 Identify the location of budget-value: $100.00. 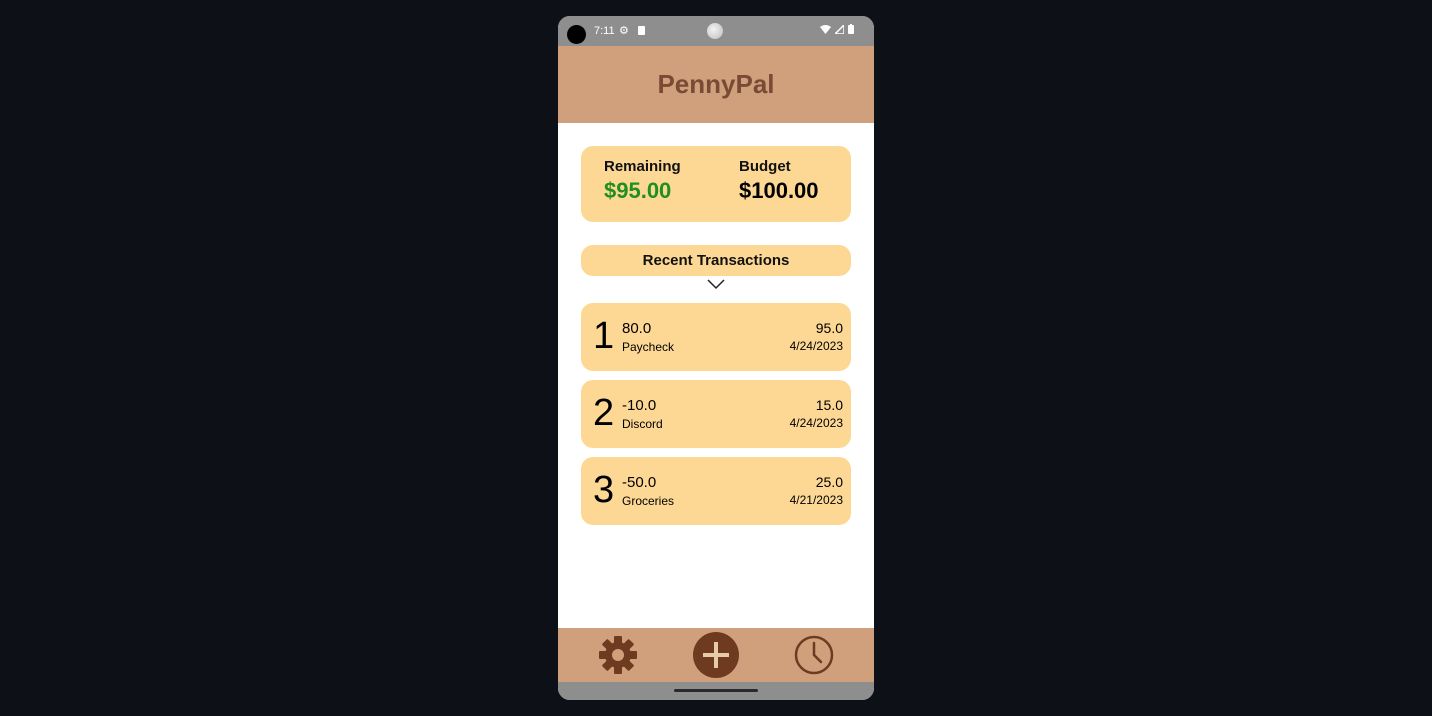
(779, 190).